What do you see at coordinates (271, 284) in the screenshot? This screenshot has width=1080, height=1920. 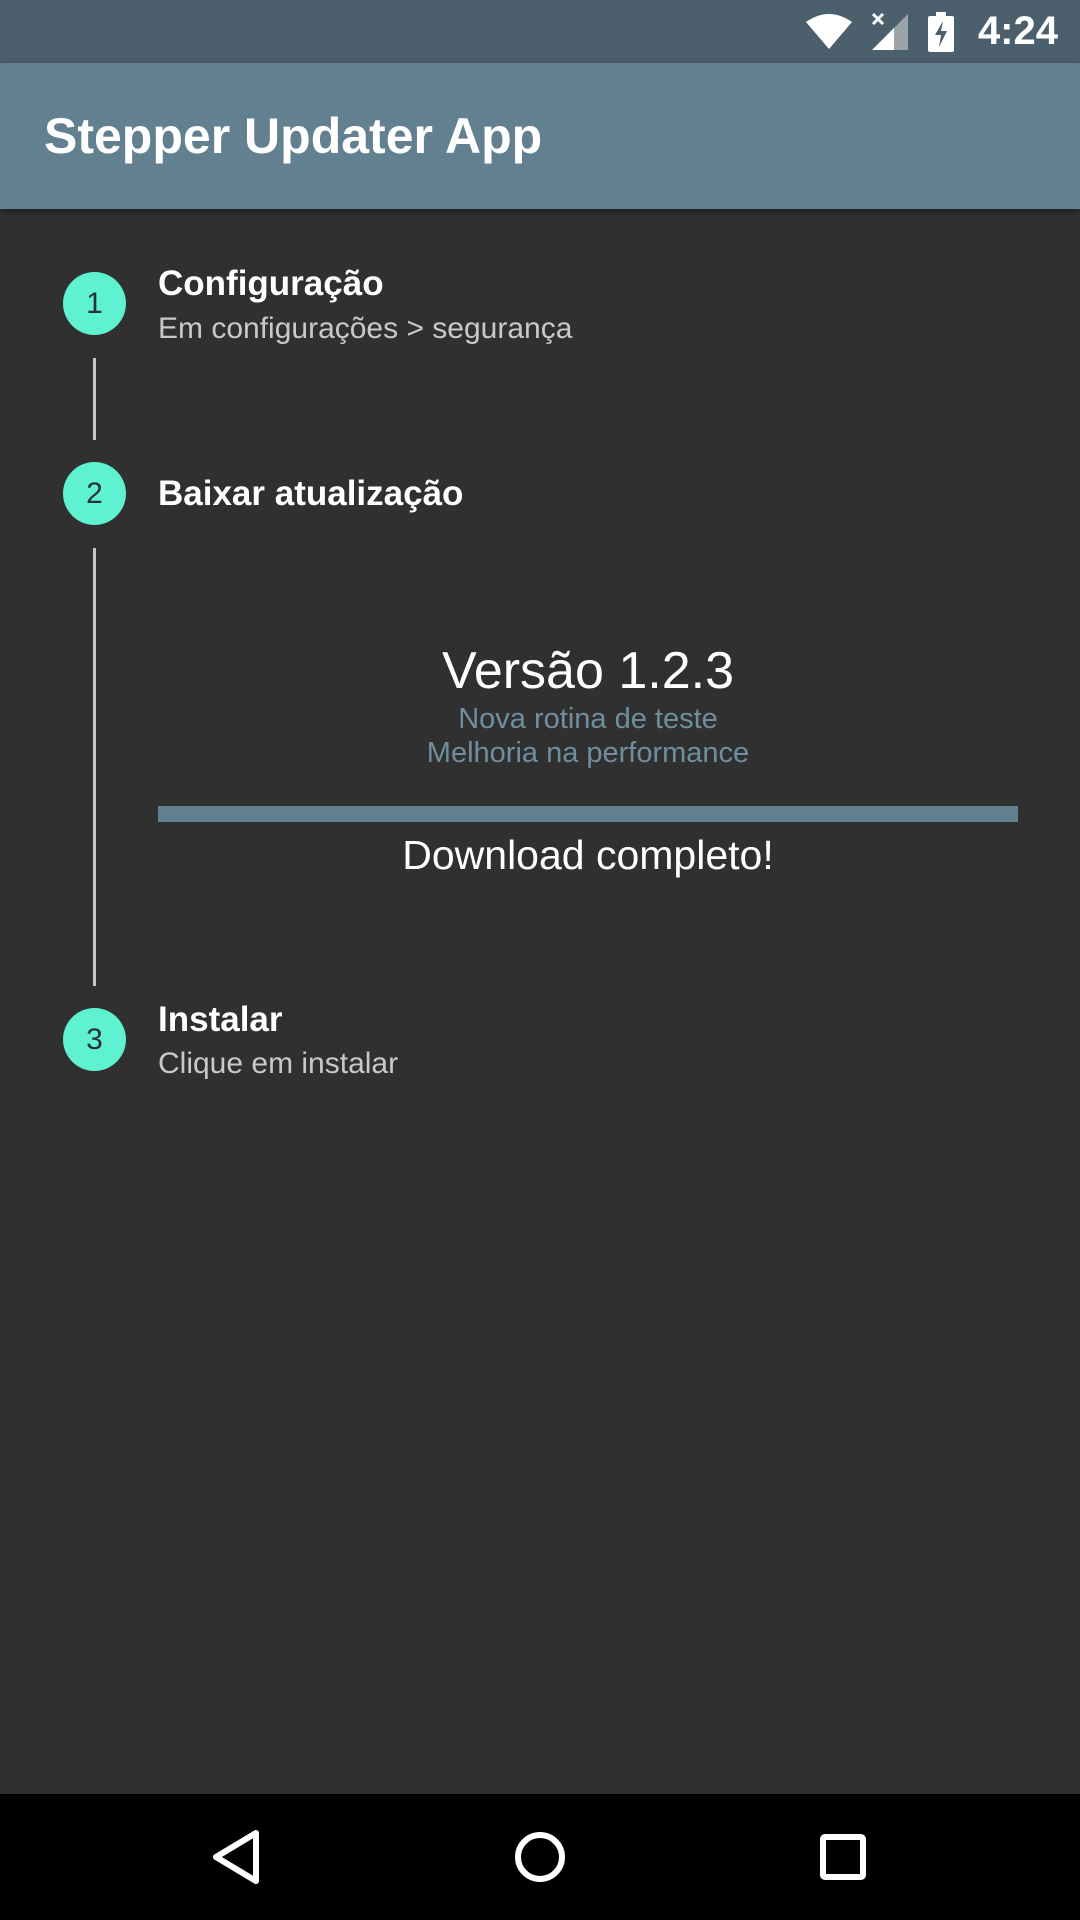 I see `step-1-title: Configuração` at bounding box center [271, 284].